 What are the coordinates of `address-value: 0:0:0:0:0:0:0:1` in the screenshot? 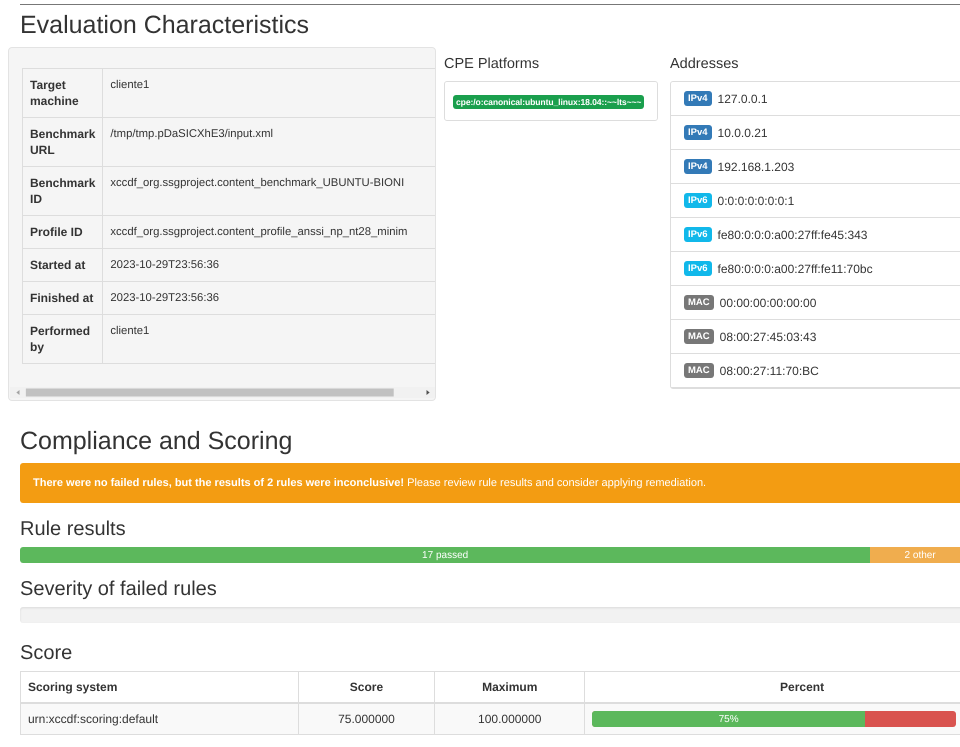 It's located at (756, 201).